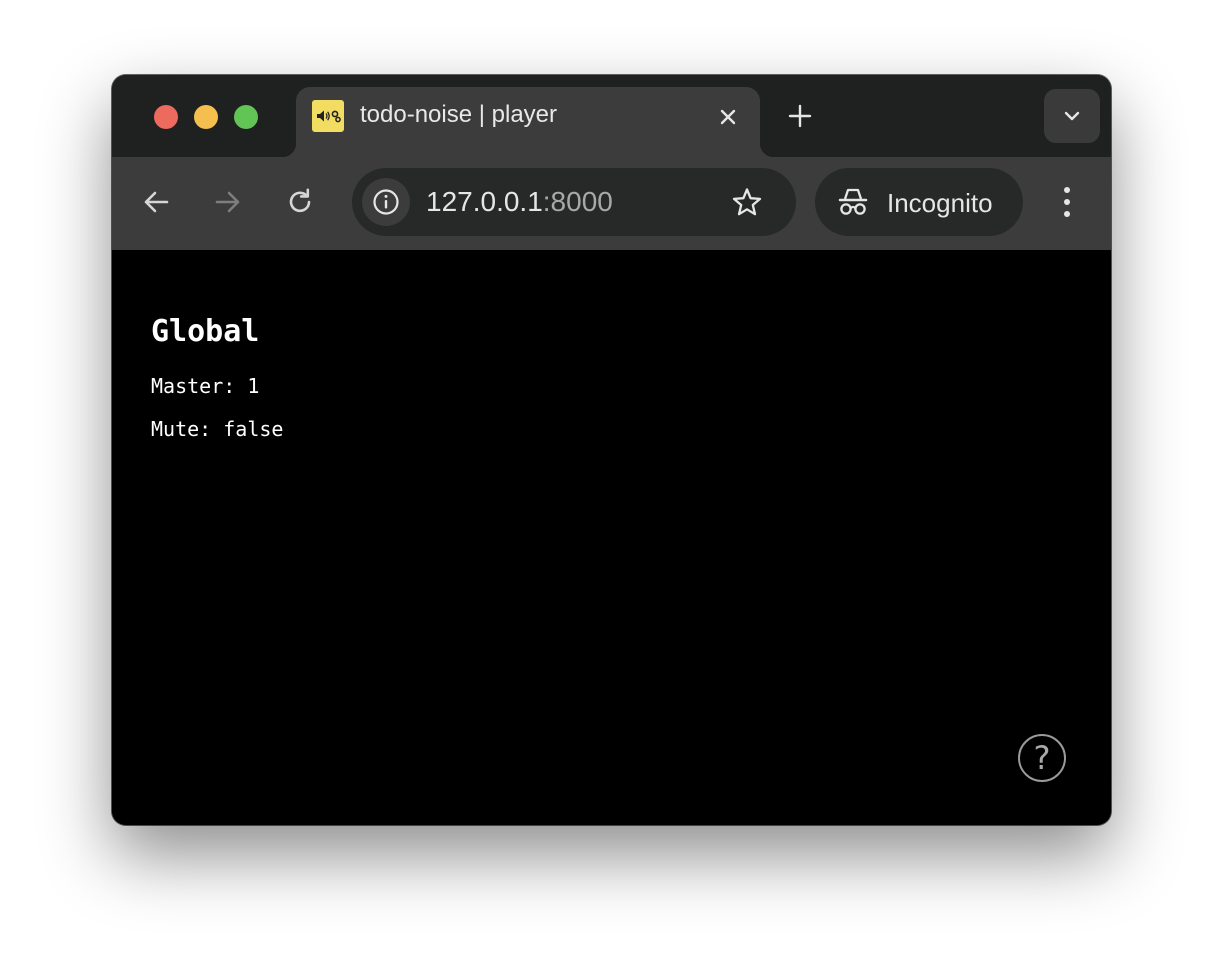  What do you see at coordinates (386, 202) in the screenshot?
I see `site-info-icon` at bounding box center [386, 202].